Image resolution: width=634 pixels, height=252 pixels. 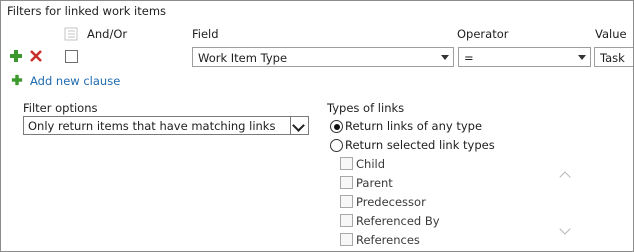 I want to click on plus-icon, so click(x=17, y=80).